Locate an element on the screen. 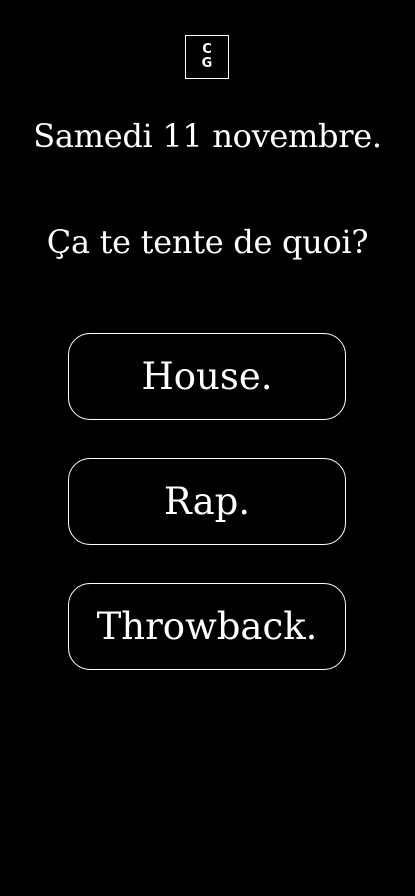 This screenshot has height=896, width=415. logo-letter-bottom: G is located at coordinates (207, 63).